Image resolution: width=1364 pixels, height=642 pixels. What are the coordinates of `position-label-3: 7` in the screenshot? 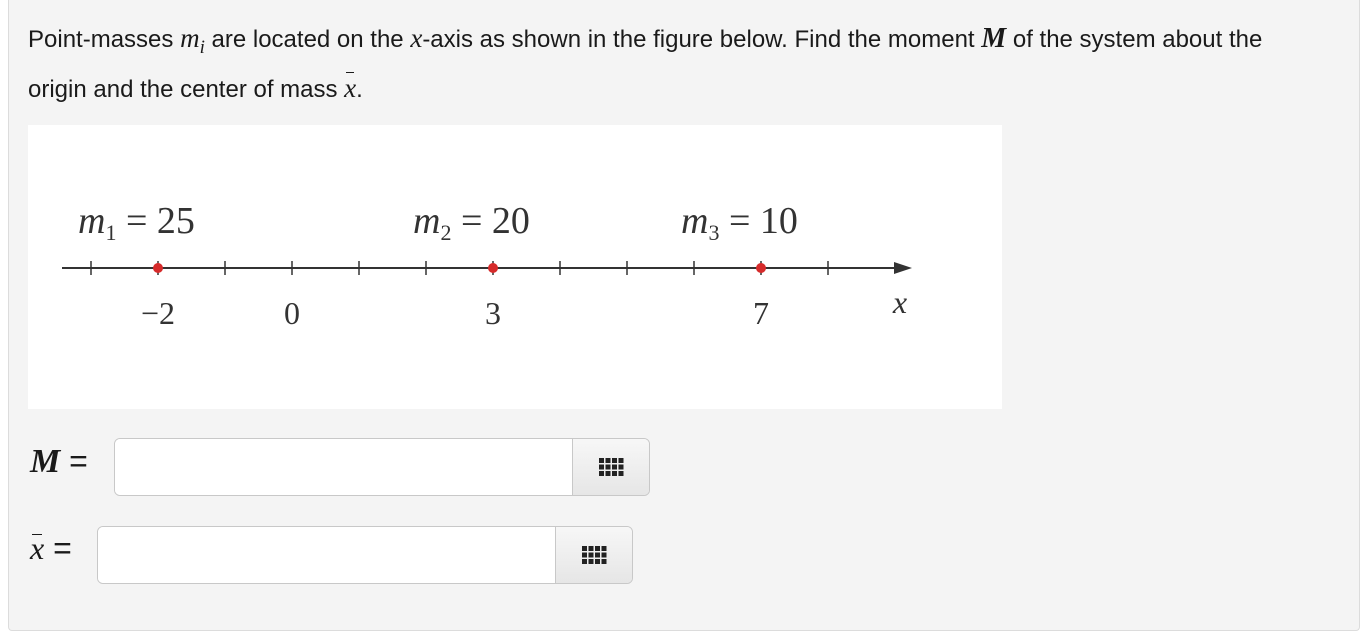 It's located at (761, 313).